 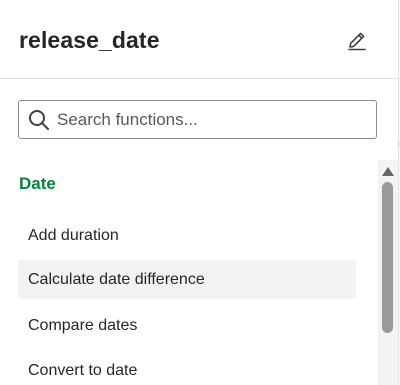 What do you see at coordinates (187, 235) in the screenshot?
I see `function-item-add-duration: Add duration` at bounding box center [187, 235].